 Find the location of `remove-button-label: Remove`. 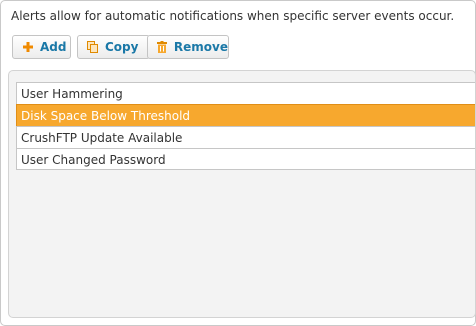

remove-button-label: Remove is located at coordinates (200, 47).